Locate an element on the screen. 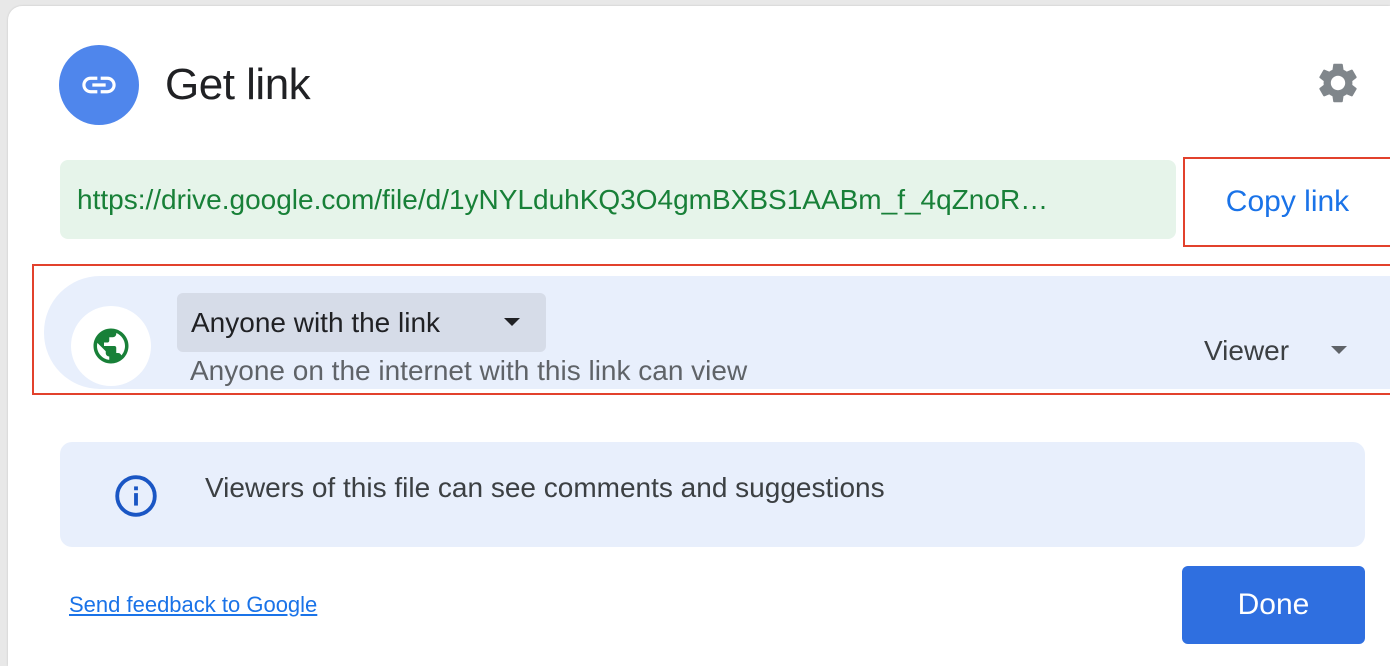 This screenshot has width=1390, height=666. role-dropdown: Viewer is located at coordinates (1284, 351).